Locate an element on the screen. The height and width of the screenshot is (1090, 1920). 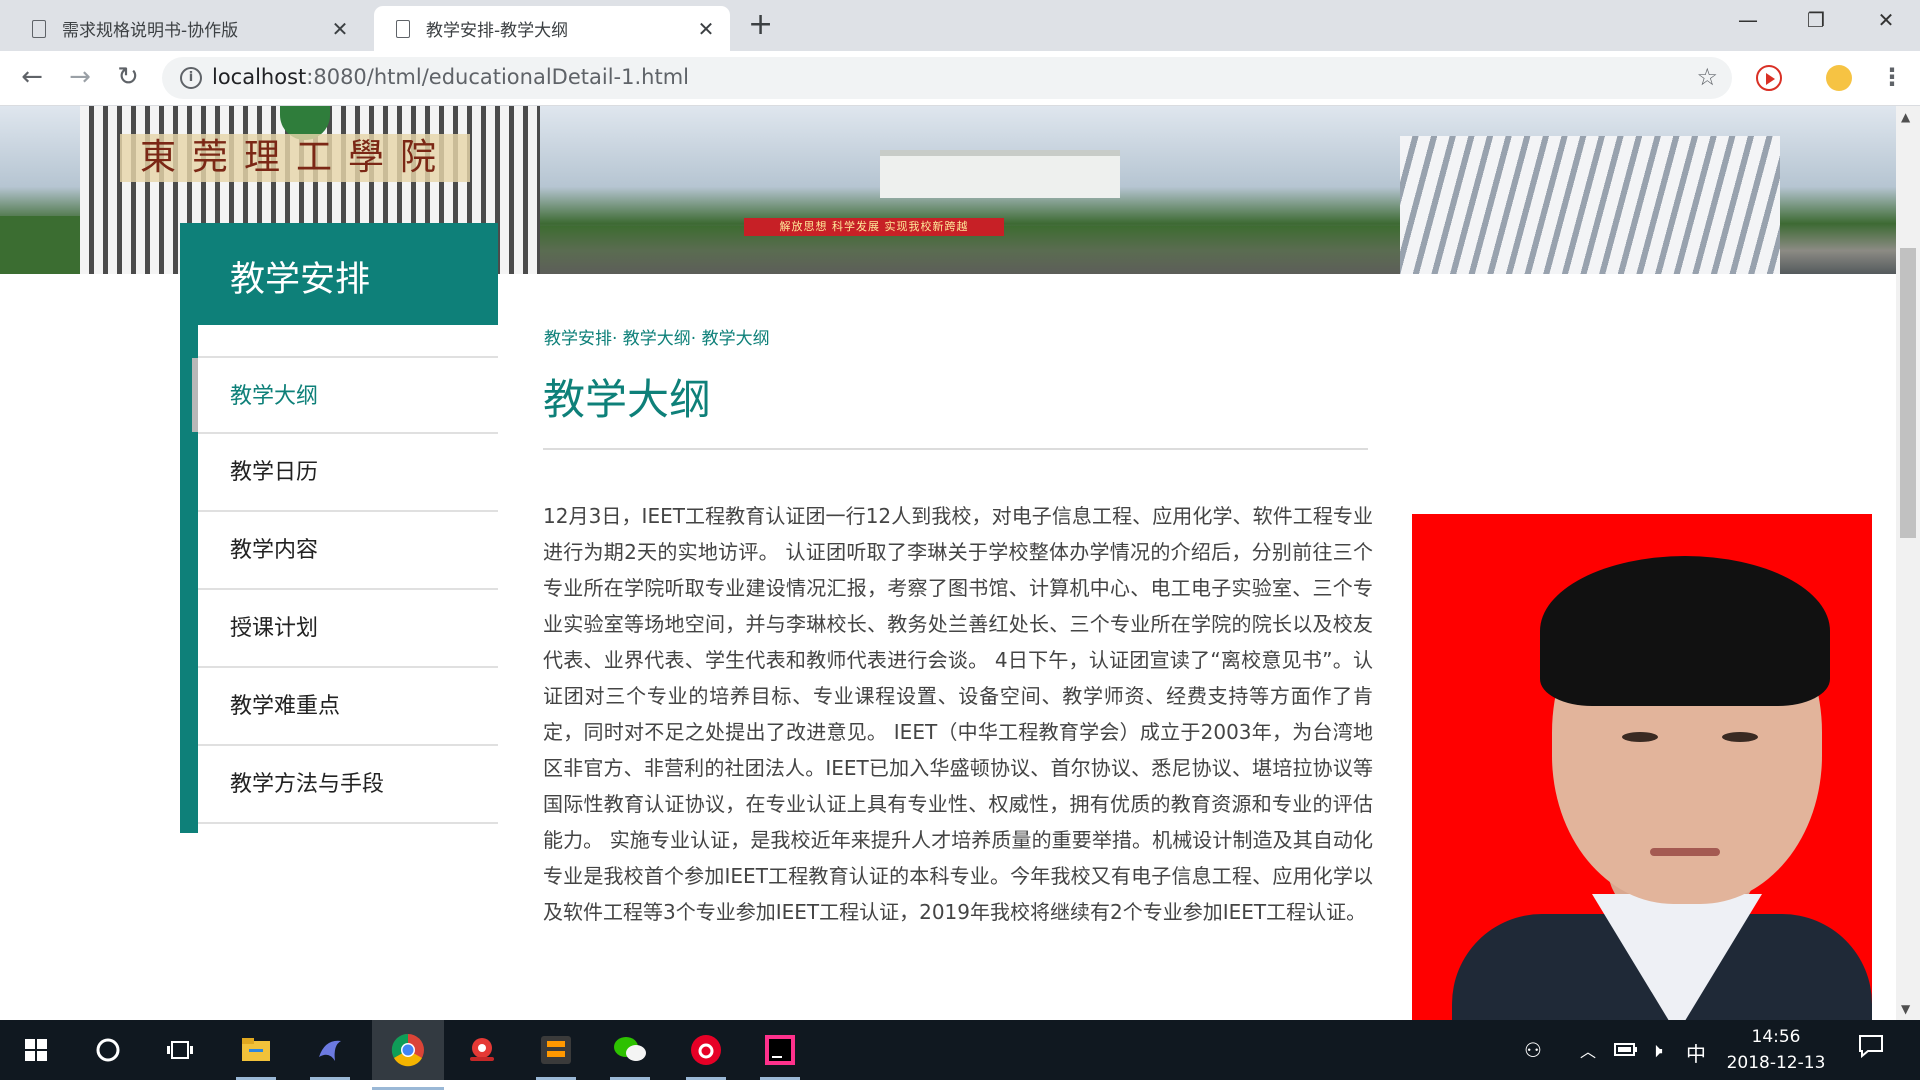
portrait-photo is located at coordinates (1642, 767).